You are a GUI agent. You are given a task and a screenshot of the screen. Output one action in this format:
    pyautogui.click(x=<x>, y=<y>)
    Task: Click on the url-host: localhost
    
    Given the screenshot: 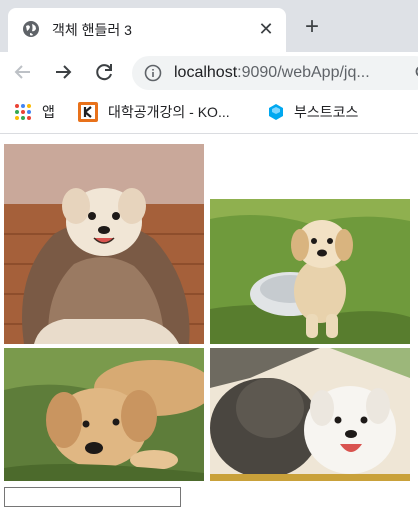 What is the action you would take?
    pyautogui.click(x=206, y=72)
    